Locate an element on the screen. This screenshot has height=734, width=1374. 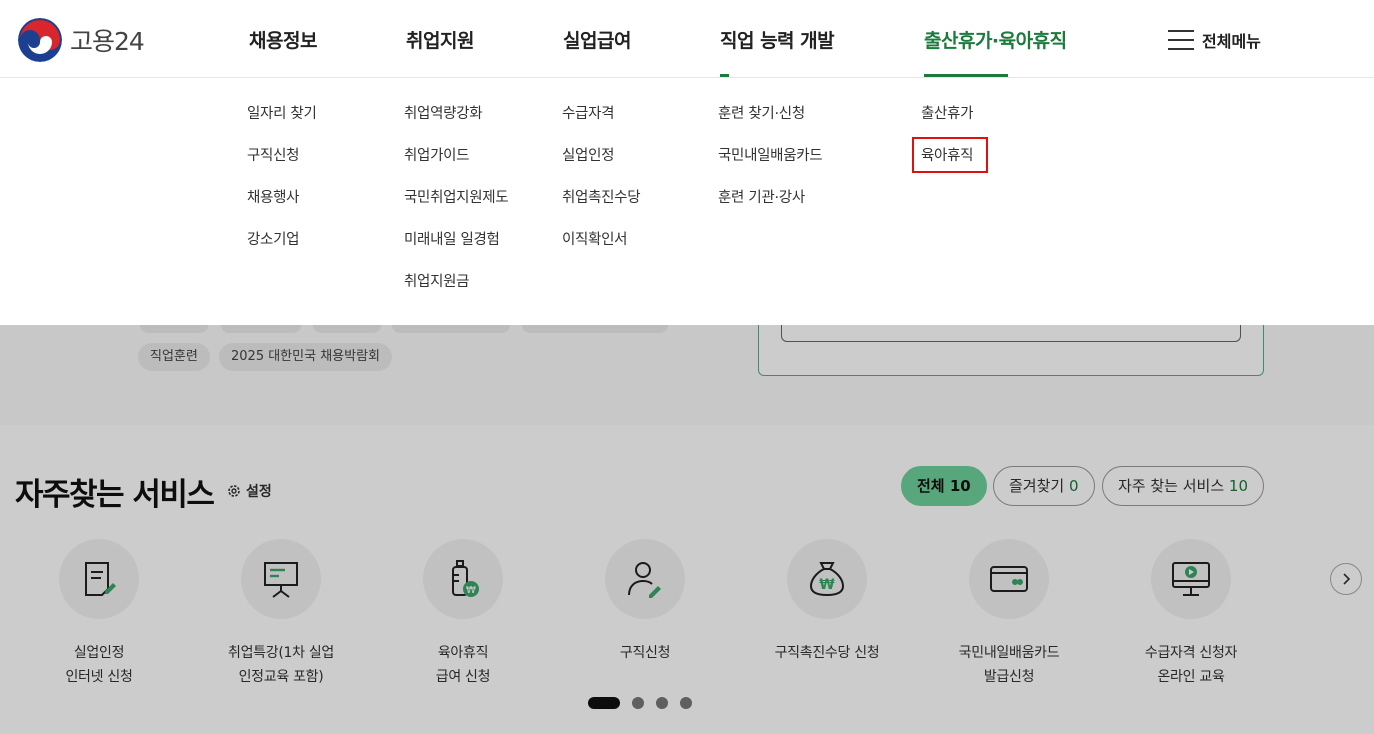
service-item: 수급자격 신청자 온라인 교육 is located at coordinates (1191, 614).